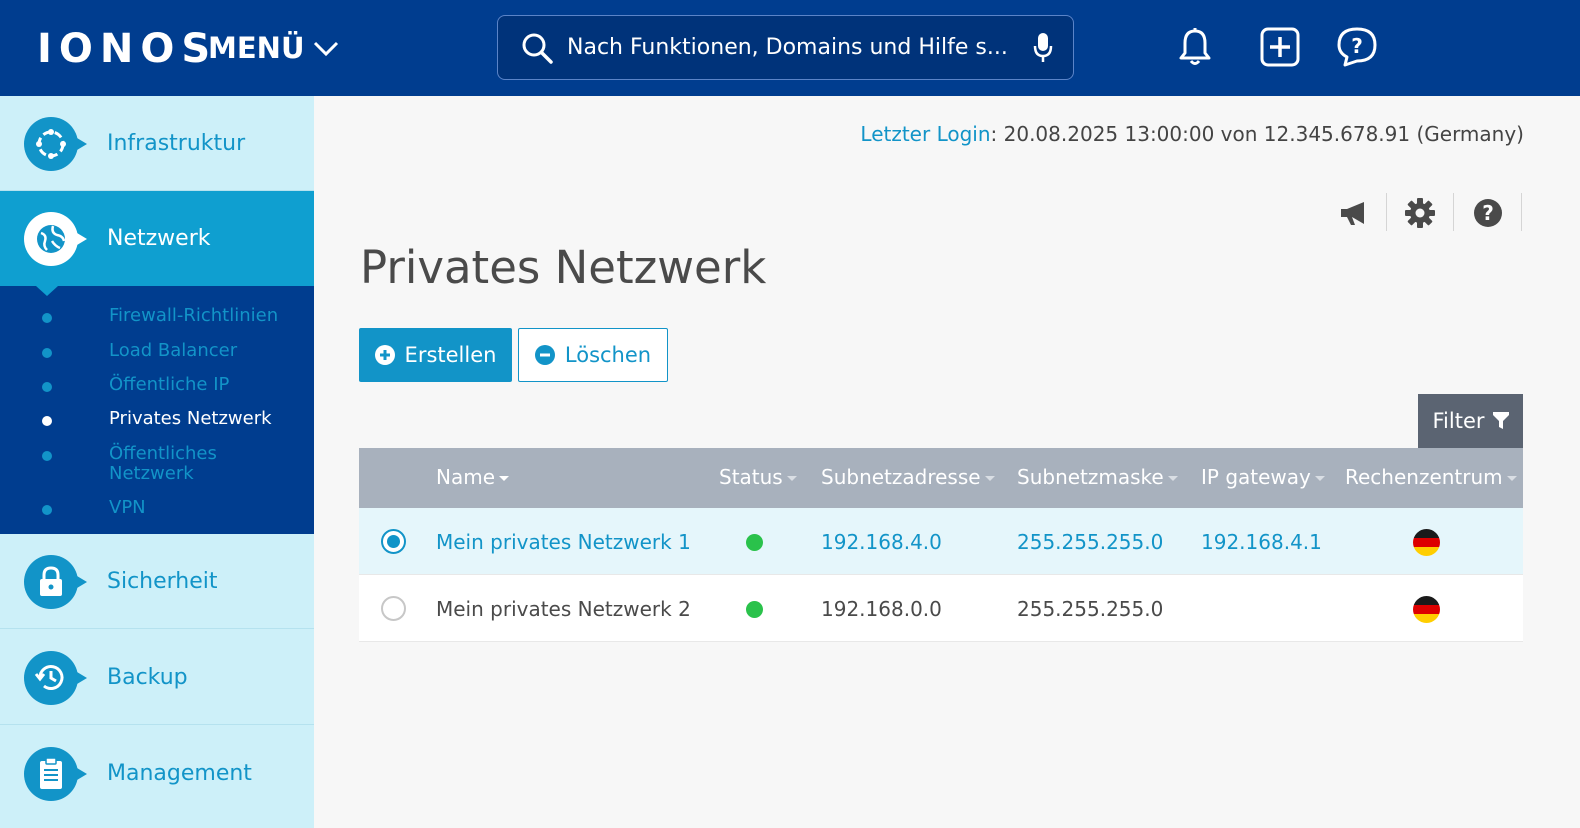 This screenshot has height=828, width=1580. I want to click on column-header-status: Status, so click(758, 477).